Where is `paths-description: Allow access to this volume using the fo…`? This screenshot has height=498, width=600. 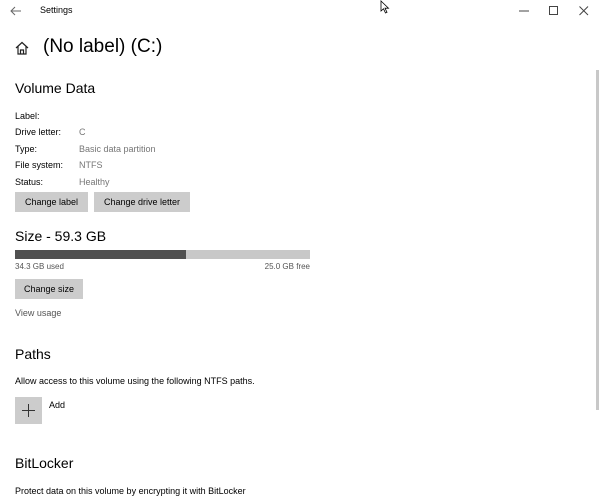
paths-description: Allow access to this volume using the fo… is located at coordinates (135, 381).